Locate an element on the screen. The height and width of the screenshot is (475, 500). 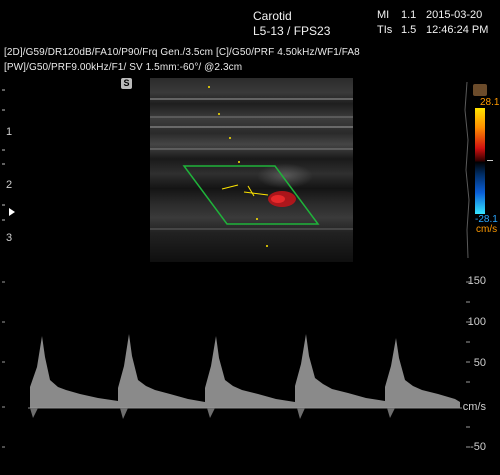
spectrum-label-100: 100 is located at coordinates (476, 322).